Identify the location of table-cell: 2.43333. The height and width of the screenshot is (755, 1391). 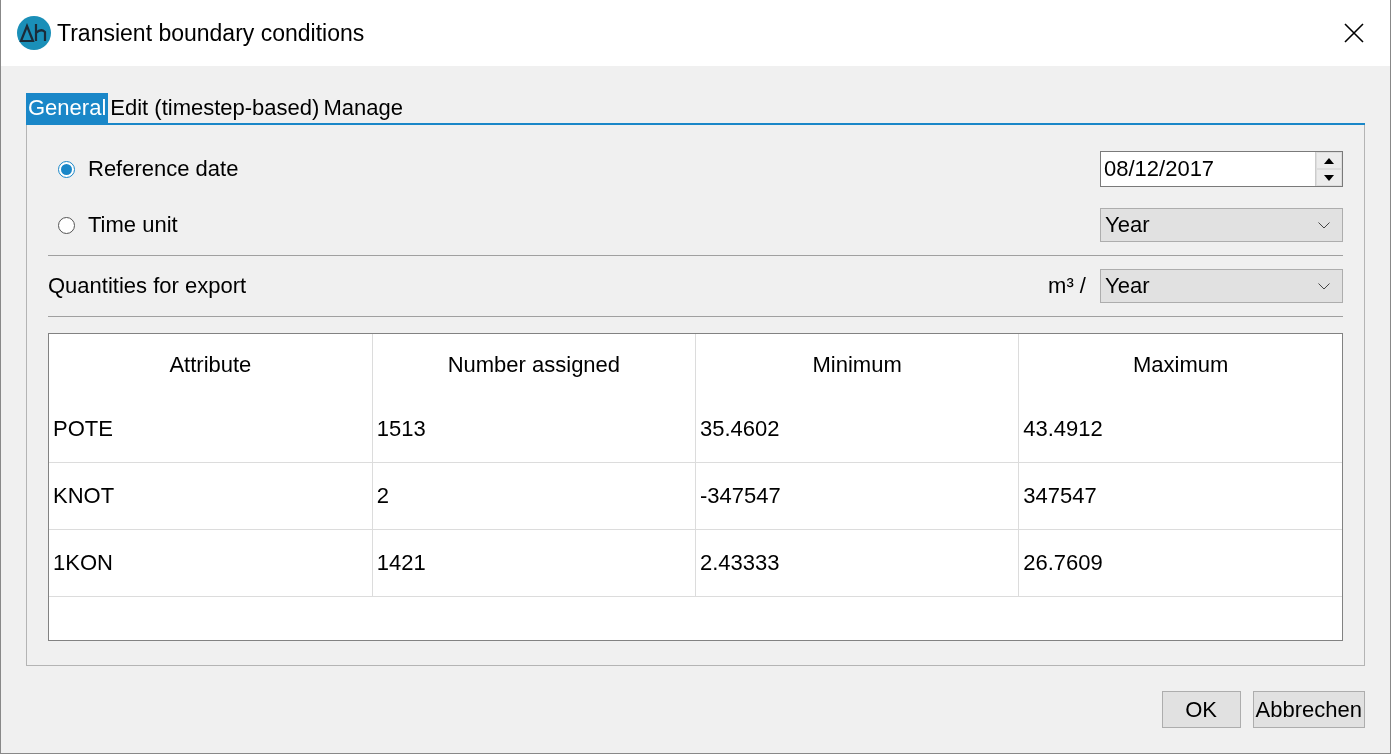
(857, 563).